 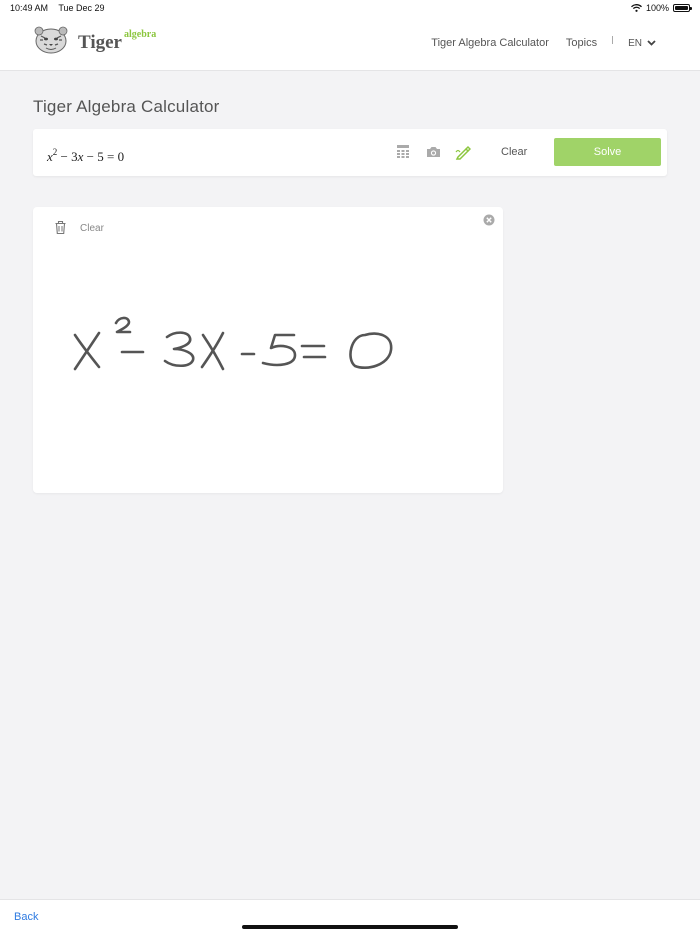 I want to click on chevron-down-icon, so click(x=651, y=43).